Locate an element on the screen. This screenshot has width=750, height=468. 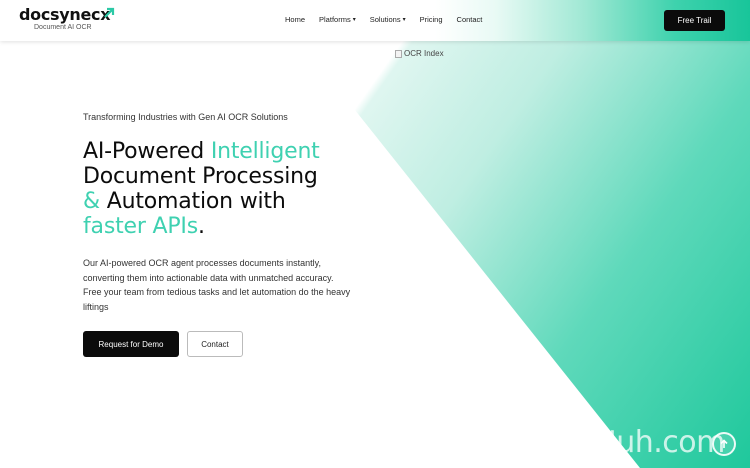
nav-item-contact: Contact is located at coordinates (470, 19).